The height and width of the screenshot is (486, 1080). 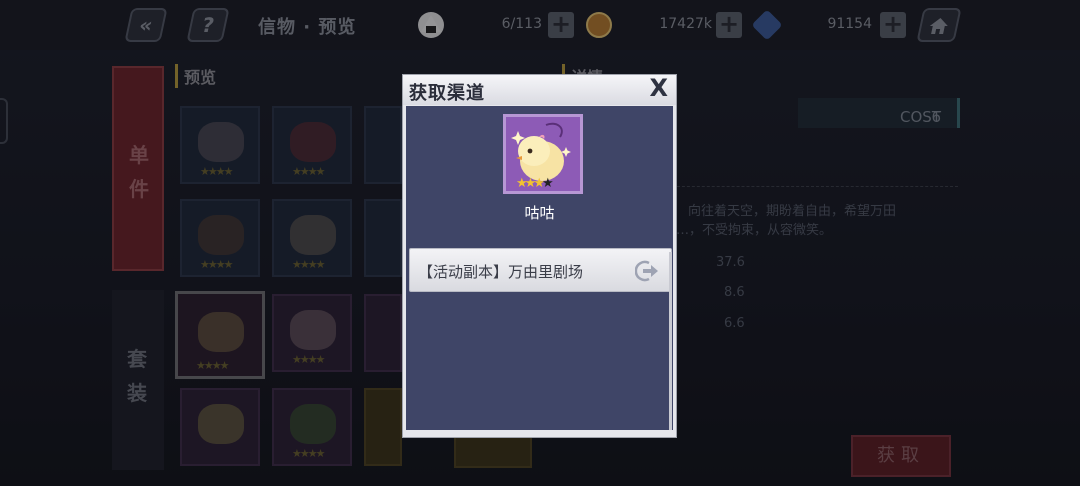 I want to click on source-row: 【活动副本】万由里剧场, so click(x=540, y=270).